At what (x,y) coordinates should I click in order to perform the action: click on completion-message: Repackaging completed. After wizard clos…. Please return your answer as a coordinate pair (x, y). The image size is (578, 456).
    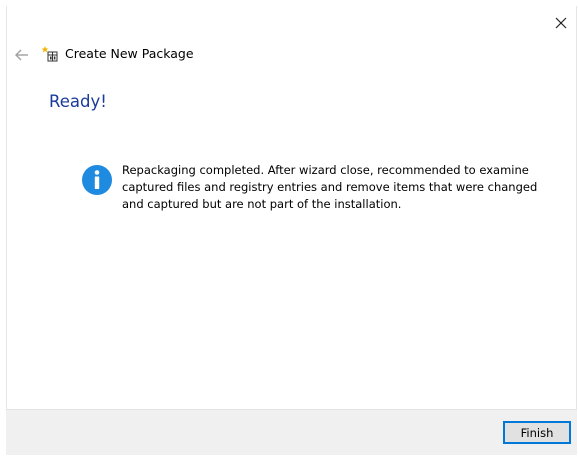
    Looking at the image, I should click on (330, 187).